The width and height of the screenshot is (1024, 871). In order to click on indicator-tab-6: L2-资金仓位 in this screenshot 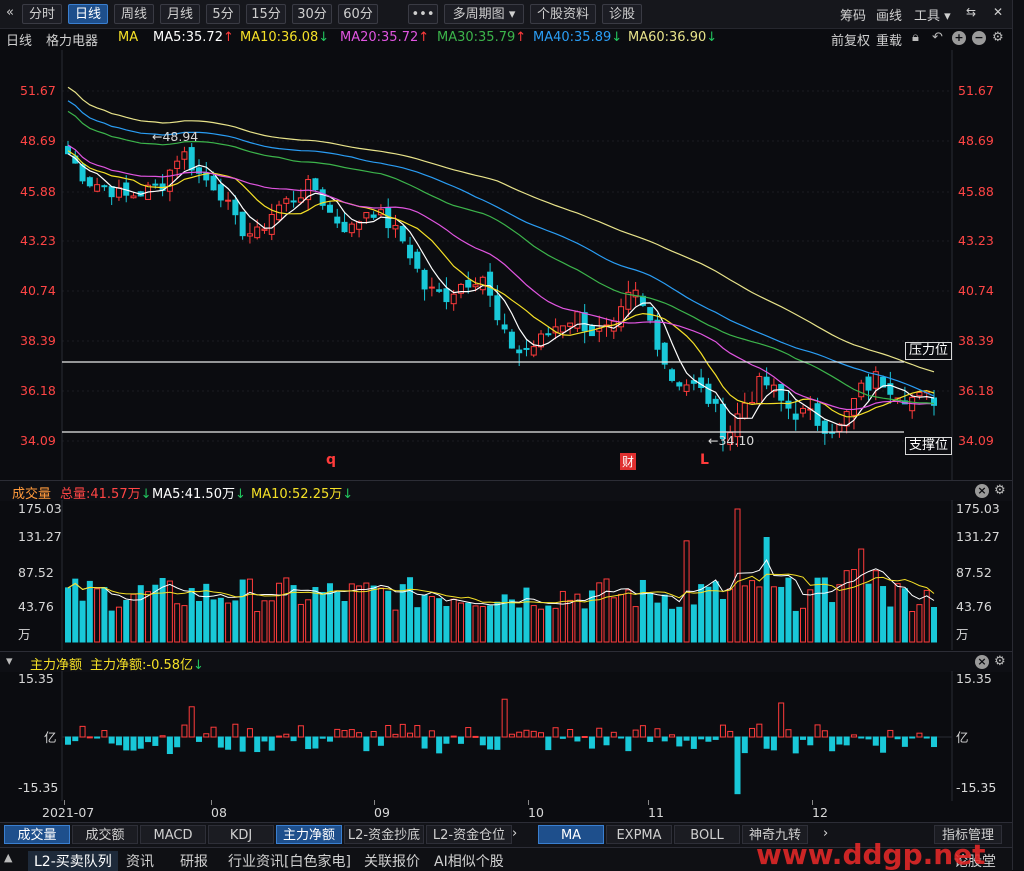, I will do `click(469, 834)`.